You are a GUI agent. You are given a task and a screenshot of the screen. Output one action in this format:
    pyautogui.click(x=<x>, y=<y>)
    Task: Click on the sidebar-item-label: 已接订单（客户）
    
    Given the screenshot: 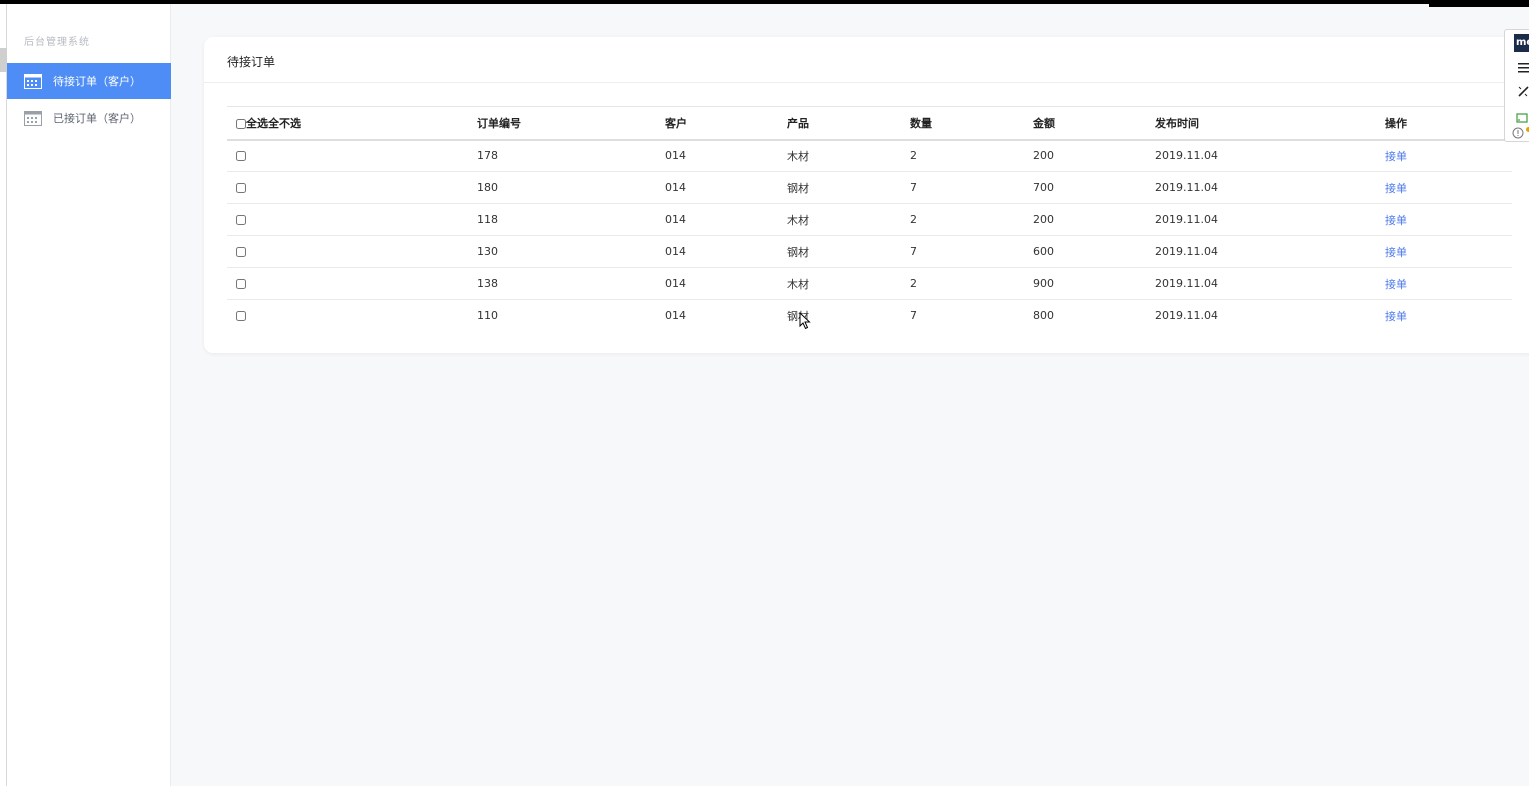 What is the action you would take?
    pyautogui.click(x=97, y=118)
    